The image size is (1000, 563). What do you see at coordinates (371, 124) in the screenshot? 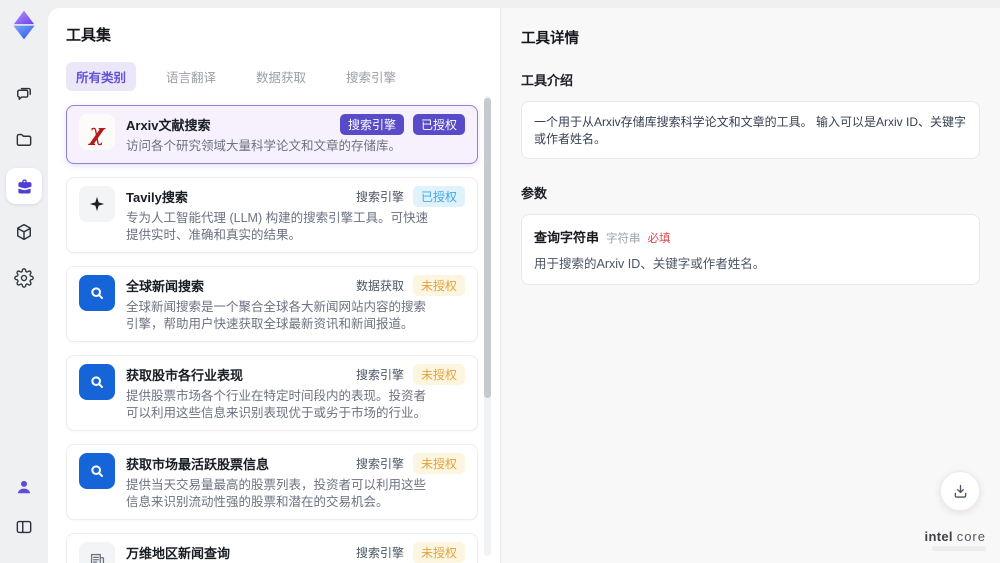
I see `category-badge: 搜索引擎` at bounding box center [371, 124].